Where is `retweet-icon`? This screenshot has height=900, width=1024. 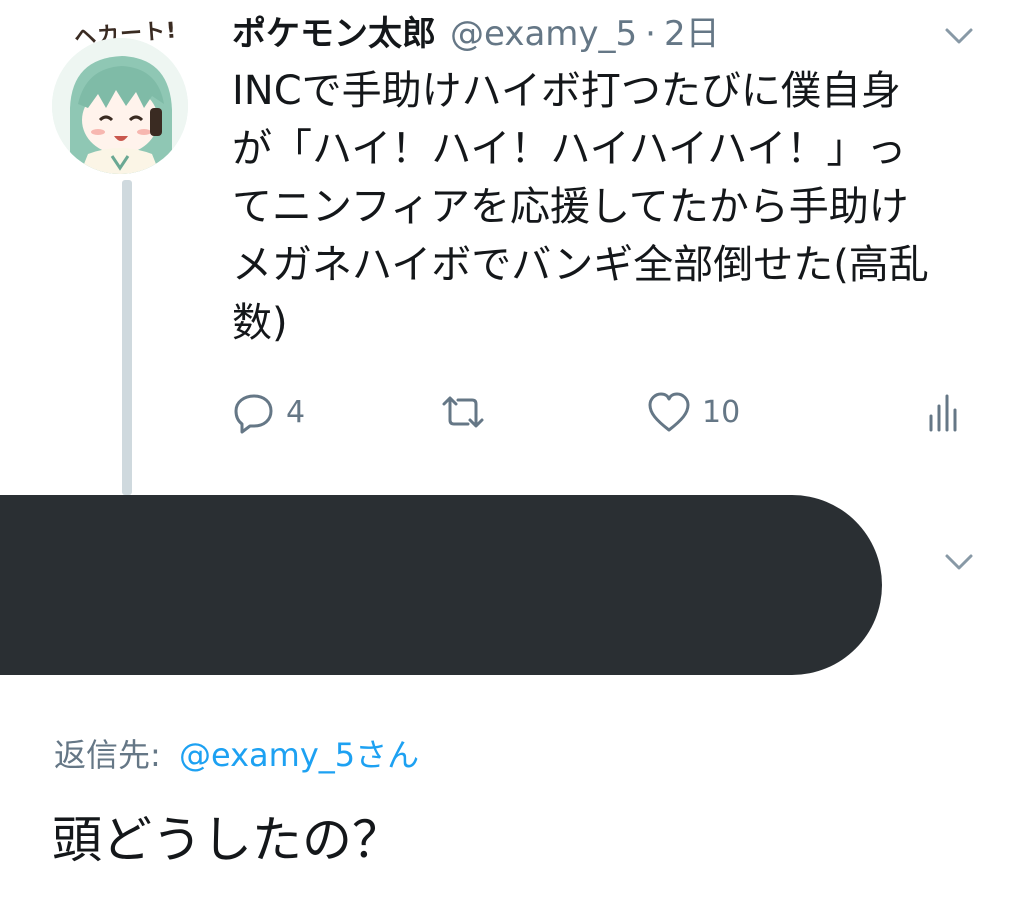
retweet-icon is located at coordinates (463, 412).